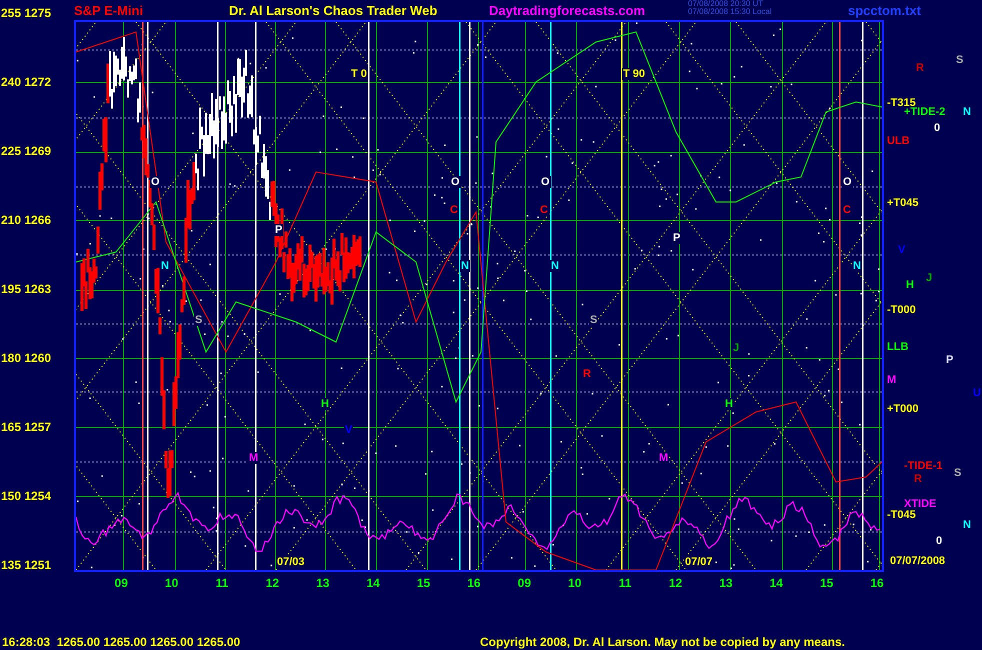 The height and width of the screenshot is (650, 982). I want to click on level-label: M, so click(892, 380).